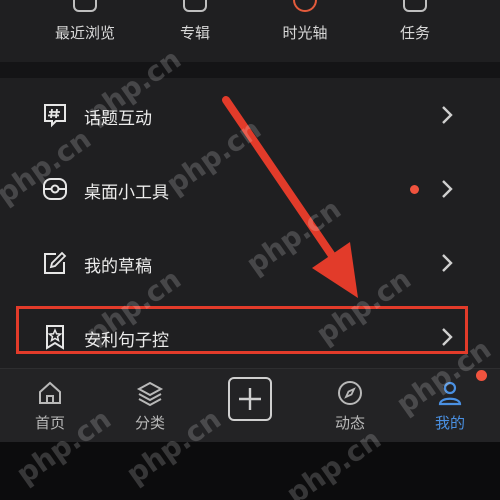  I want to click on quick-item-label: 最近浏览, so click(84, 33).